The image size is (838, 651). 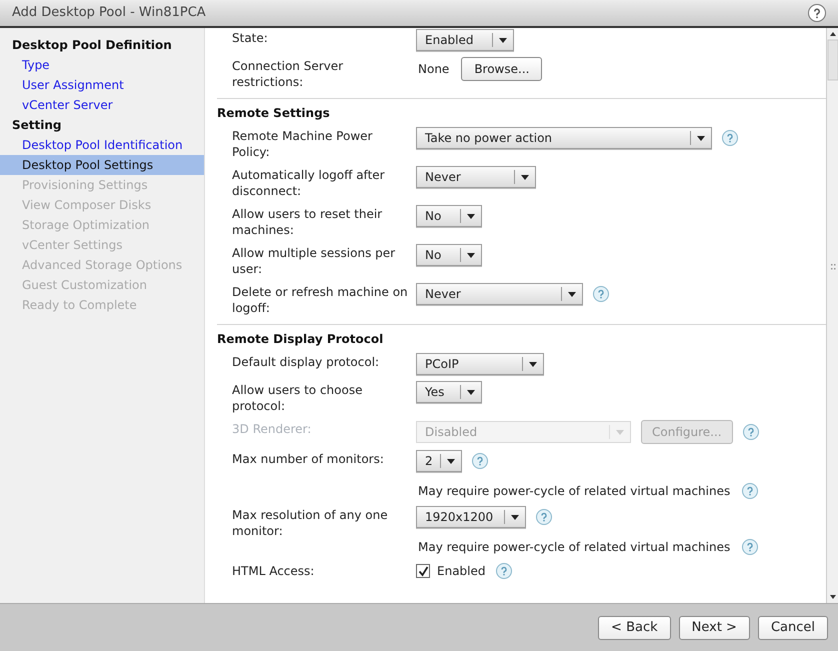 What do you see at coordinates (86, 205) in the screenshot?
I see `sidebar-item: View Composer Disks` at bounding box center [86, 205].